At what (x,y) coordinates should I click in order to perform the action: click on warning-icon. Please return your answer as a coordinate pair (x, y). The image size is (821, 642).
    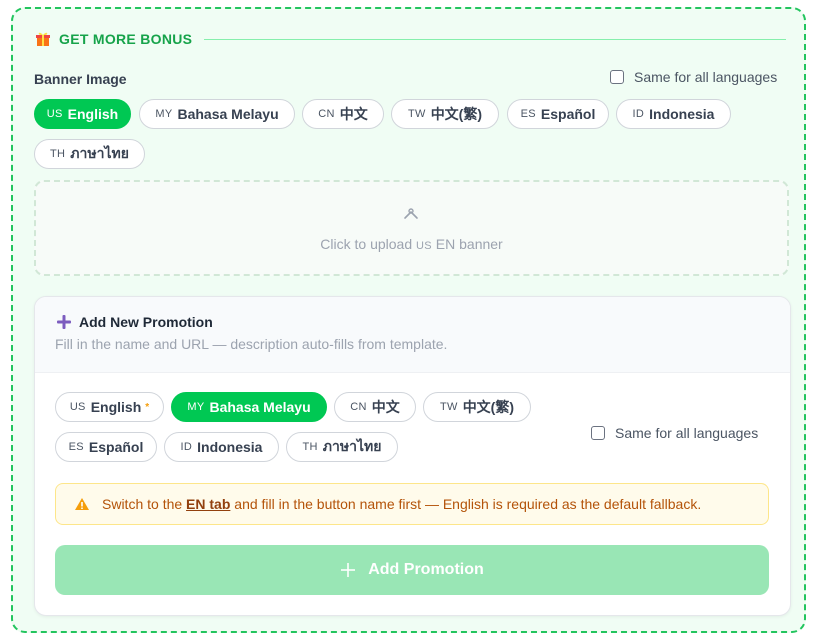
    Looking at the image, I should click on (82, 504).